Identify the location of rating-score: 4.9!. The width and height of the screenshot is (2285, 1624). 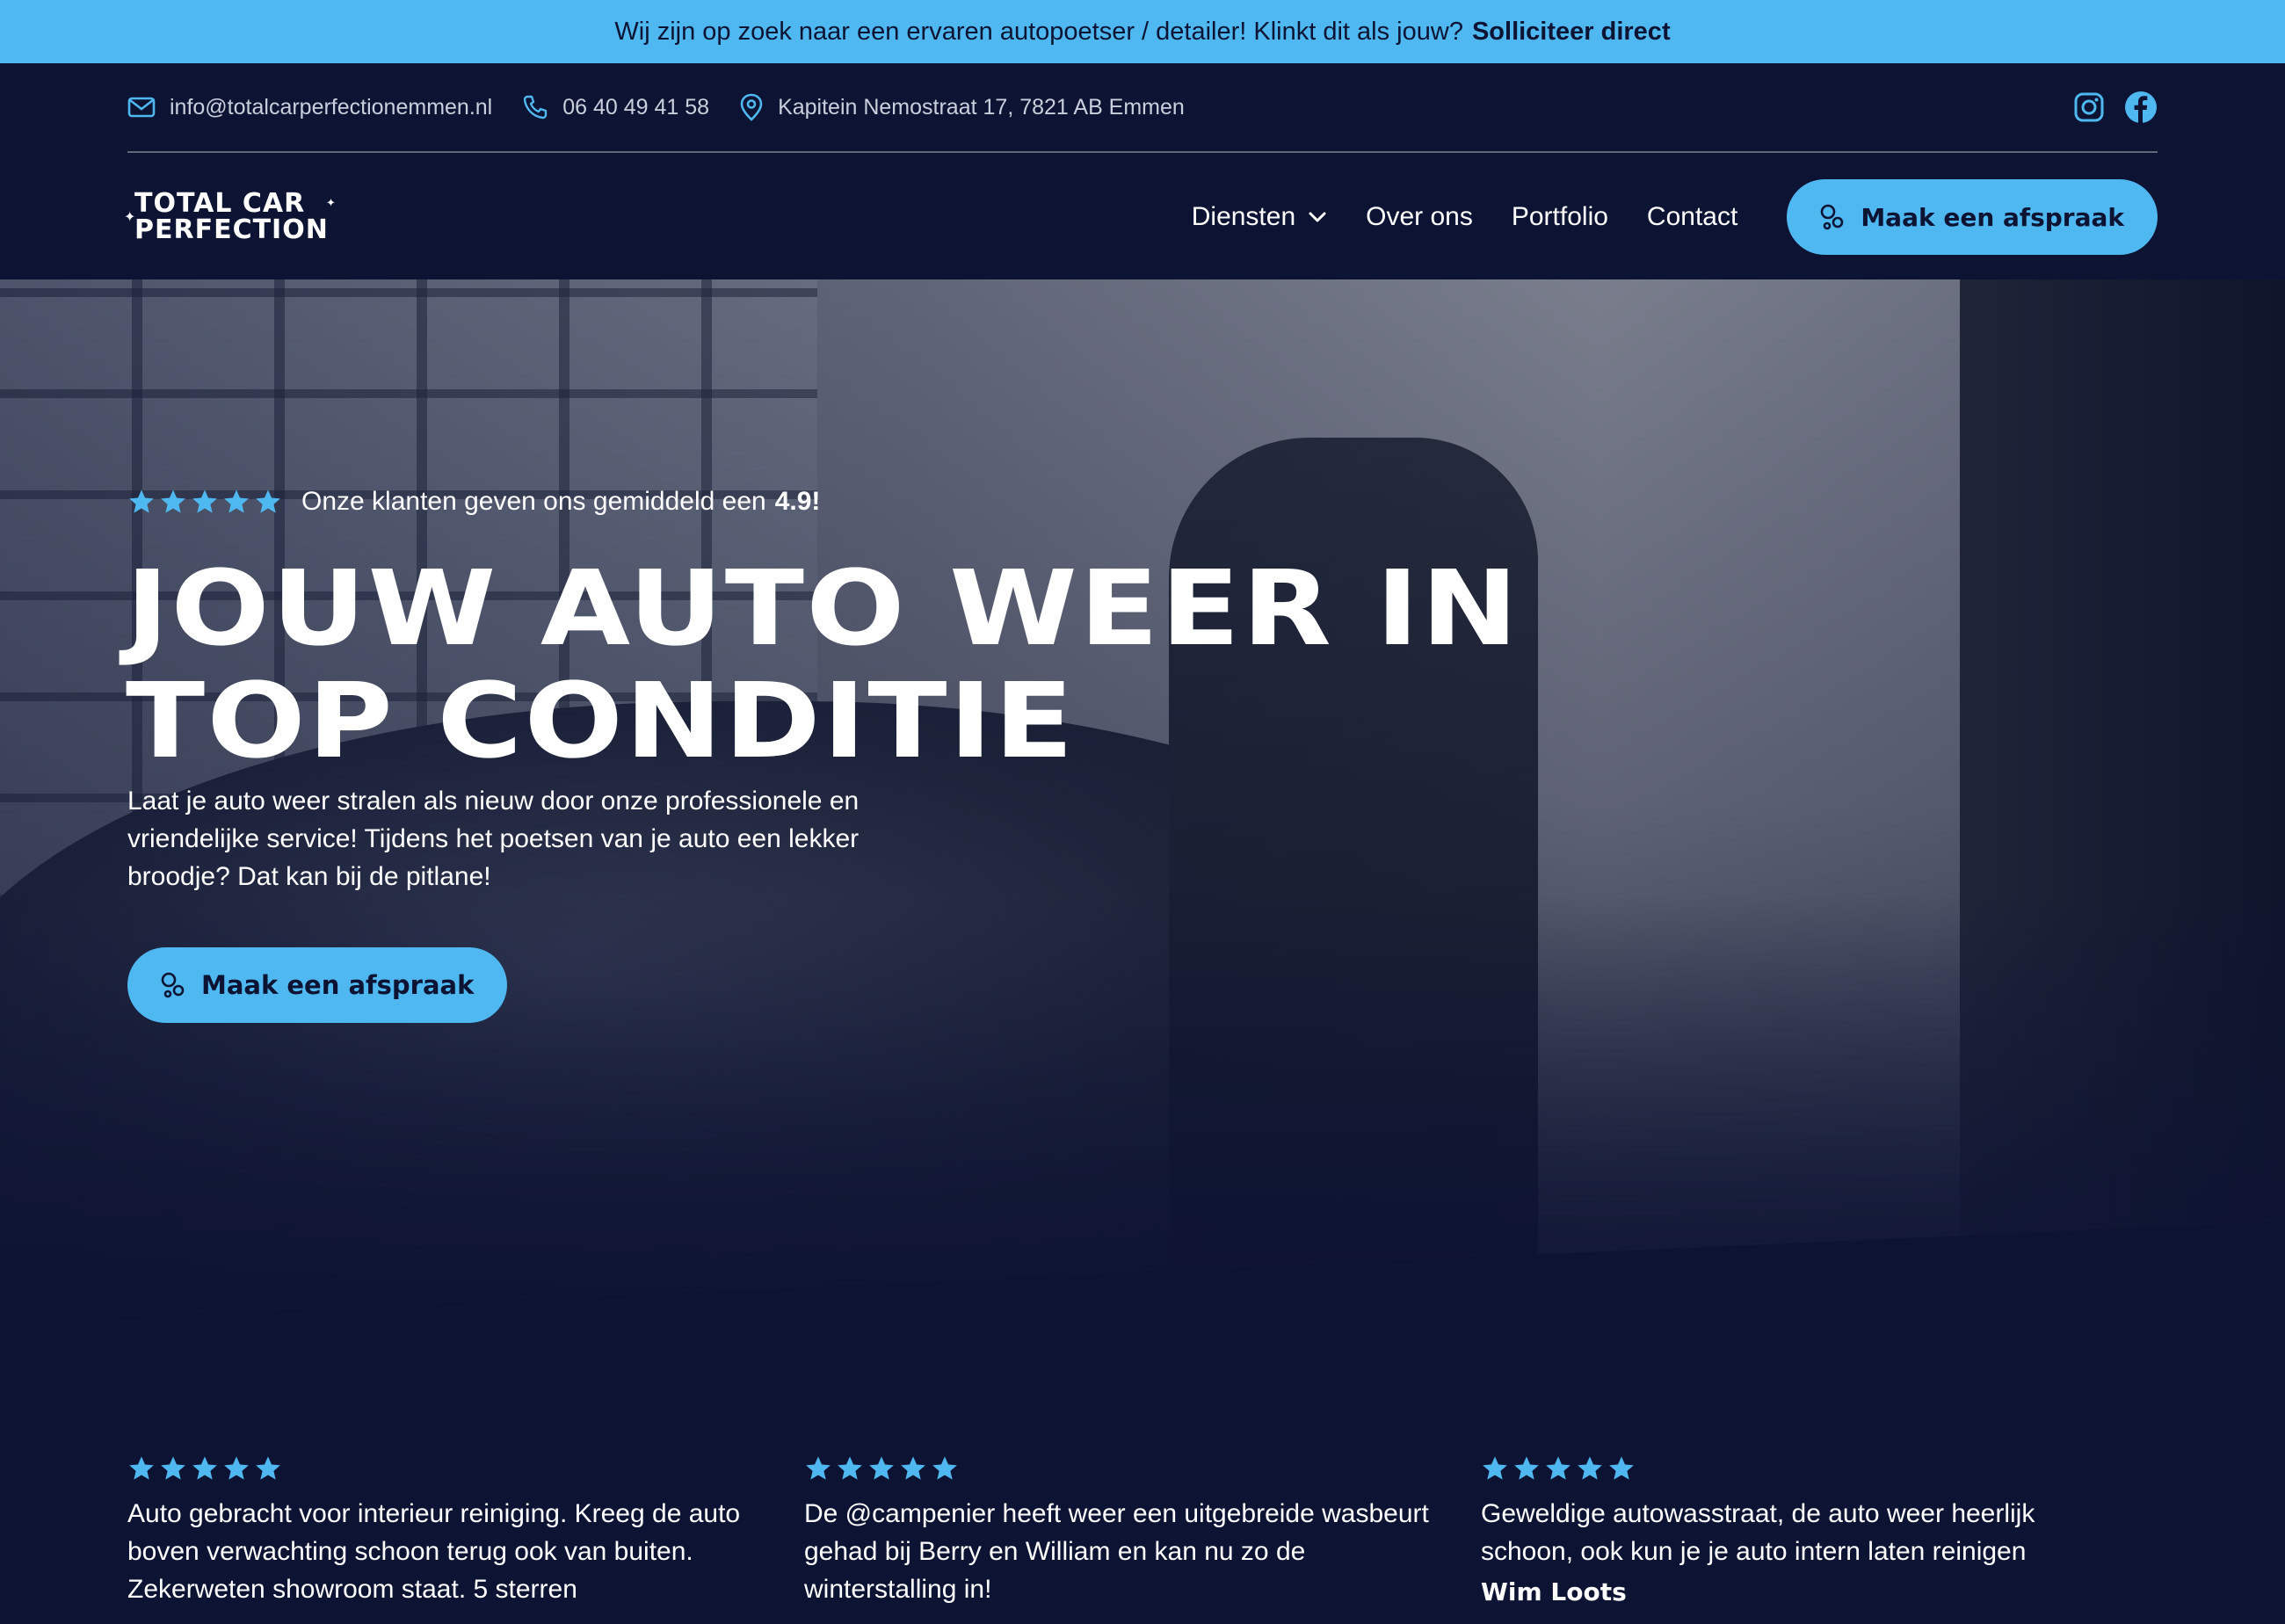
(797, 502).